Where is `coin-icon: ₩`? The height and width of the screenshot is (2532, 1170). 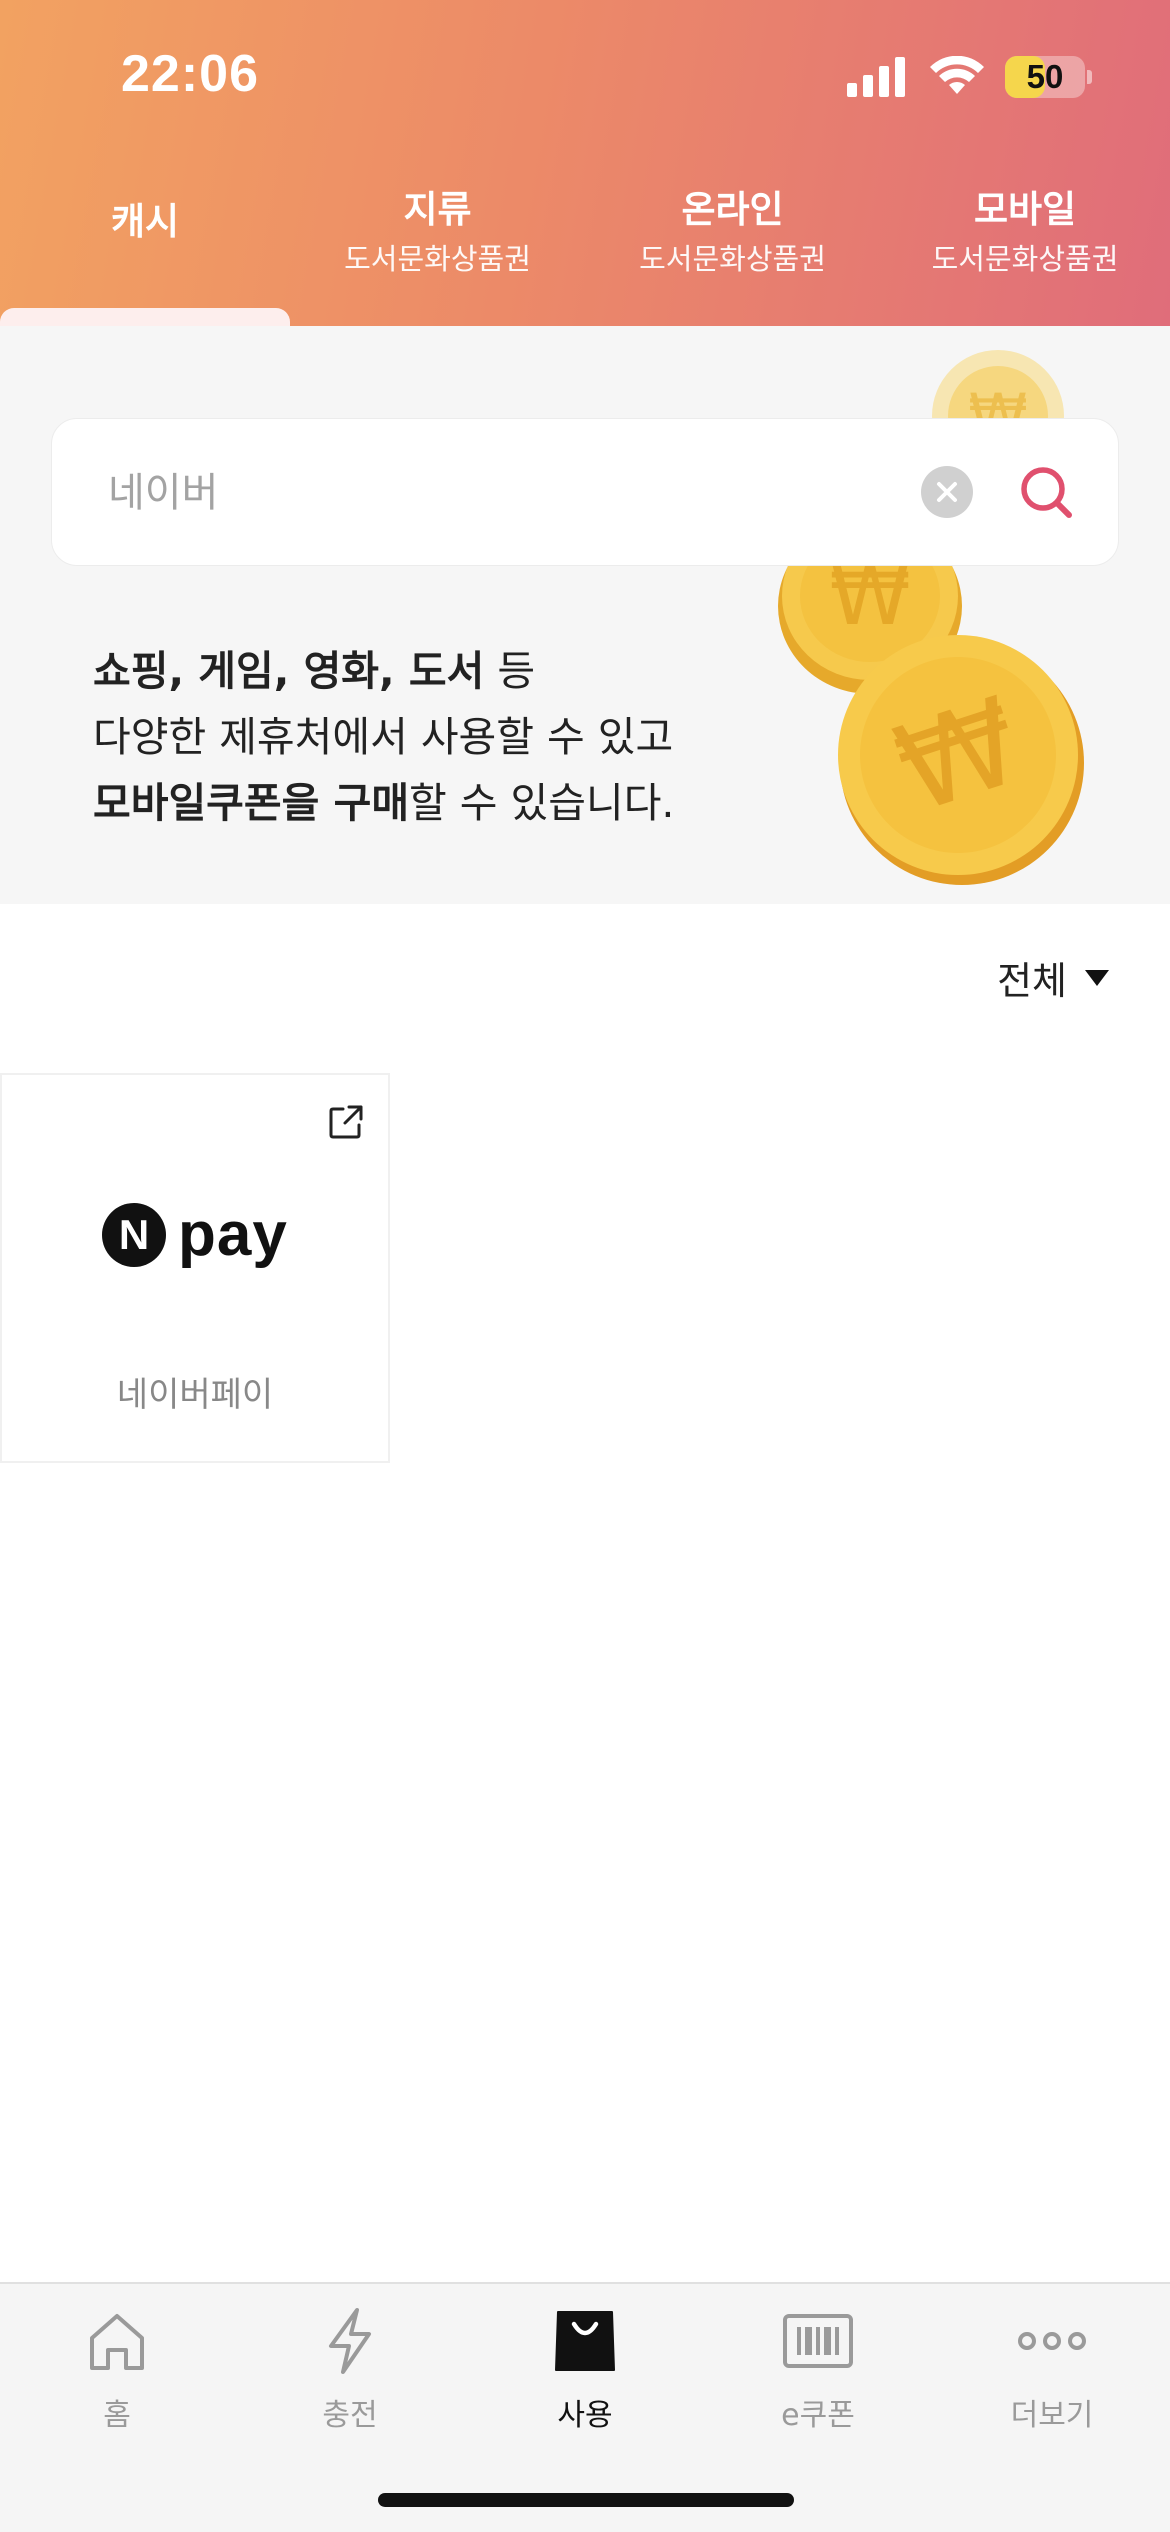
coin-icon: ₩ is located at coordinates (961, 760).